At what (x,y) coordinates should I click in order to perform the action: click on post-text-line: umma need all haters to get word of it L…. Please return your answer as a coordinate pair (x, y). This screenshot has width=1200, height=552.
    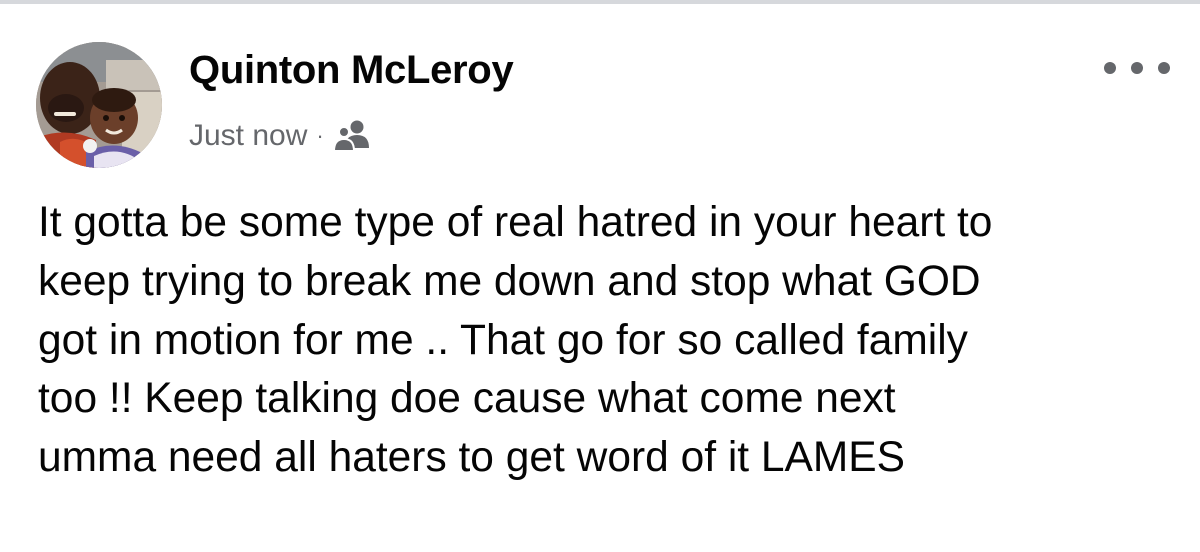
    Looking at the image, I should click on (471, 458).